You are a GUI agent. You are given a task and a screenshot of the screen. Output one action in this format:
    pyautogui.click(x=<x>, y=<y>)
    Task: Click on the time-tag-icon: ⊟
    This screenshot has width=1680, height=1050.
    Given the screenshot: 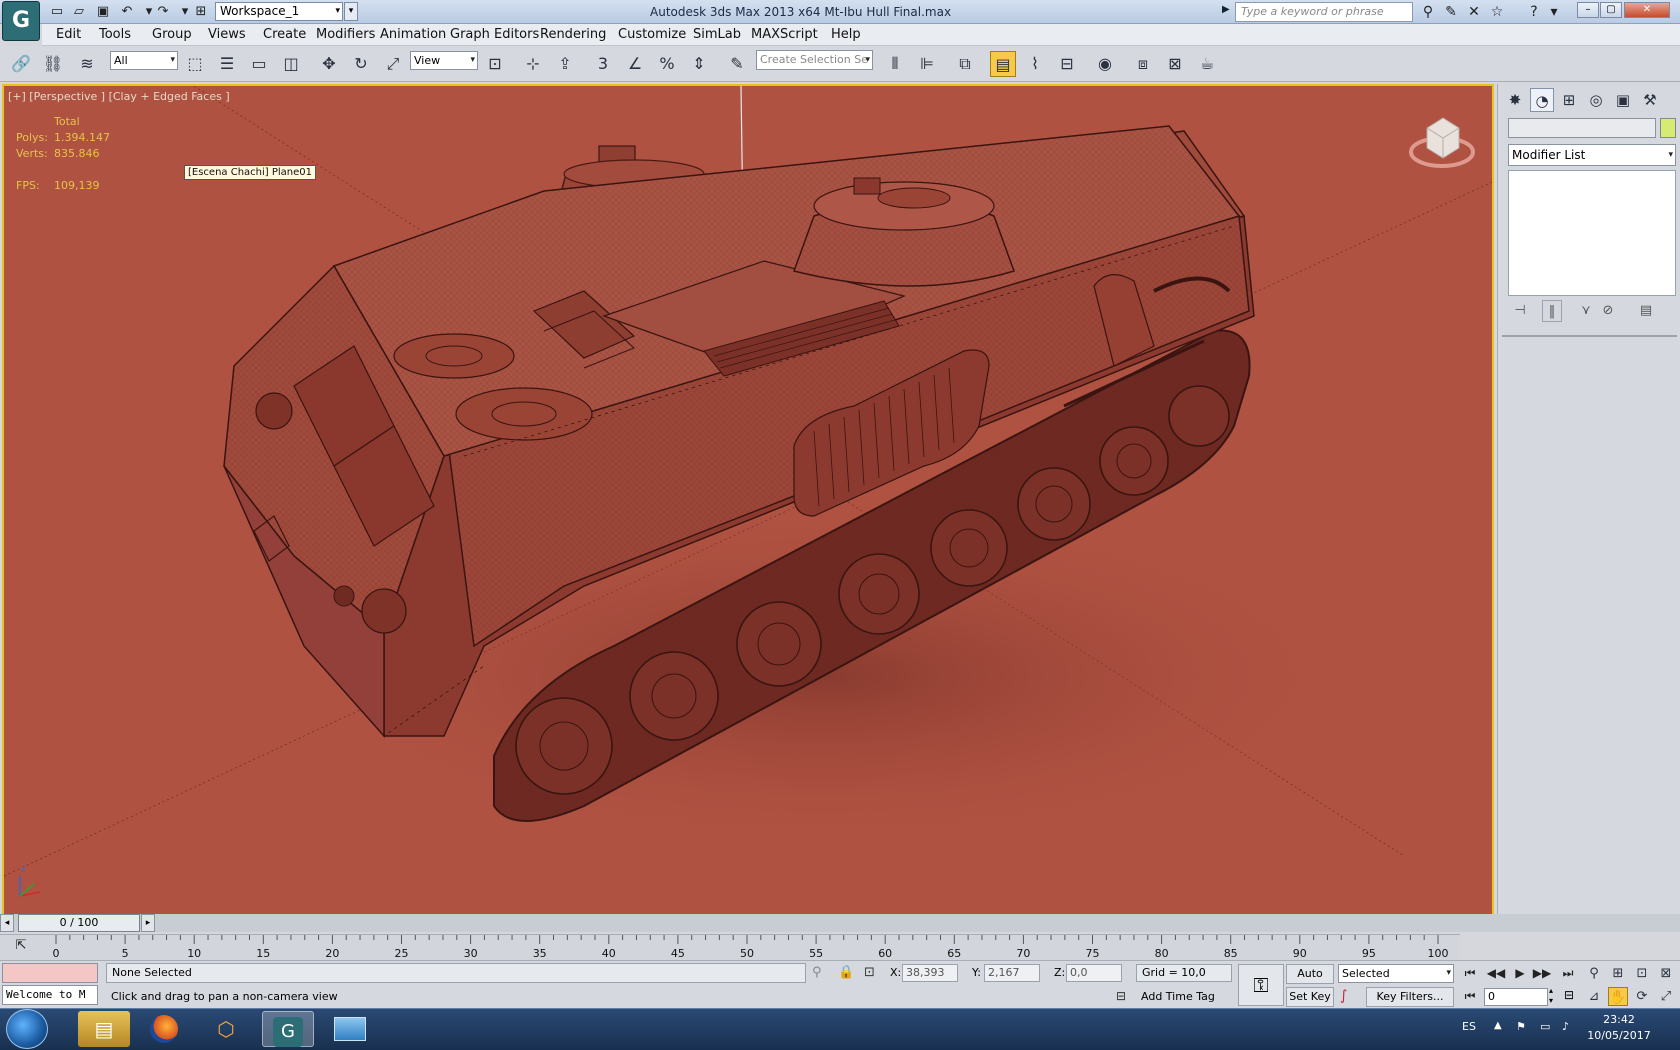 What is the action you would take?
    pyautogui.click(x=1121, y=996)
    